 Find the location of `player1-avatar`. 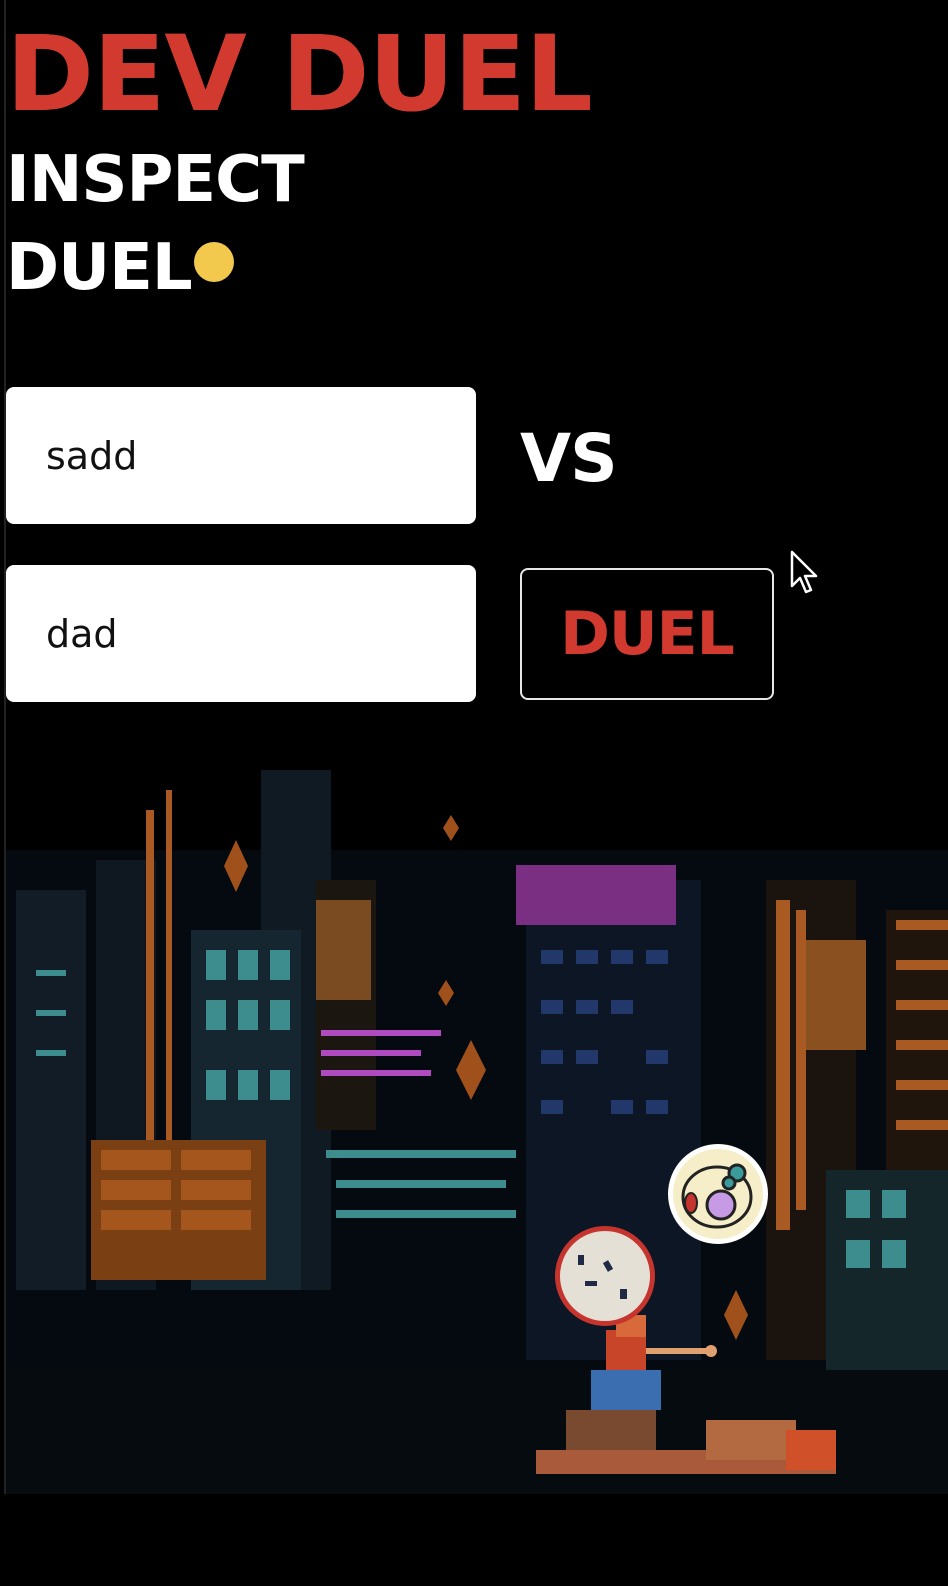

player1-avatar is located at coordinates (605, 1276).